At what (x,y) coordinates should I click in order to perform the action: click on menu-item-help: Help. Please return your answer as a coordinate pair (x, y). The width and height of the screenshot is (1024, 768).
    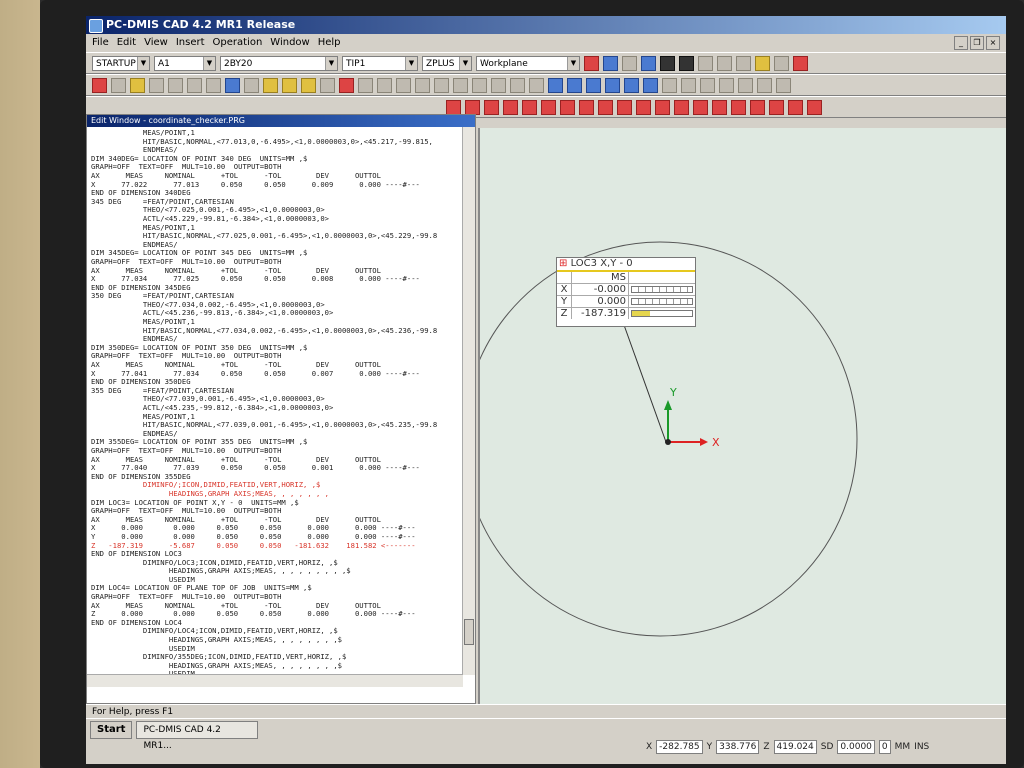
    Looking at the image, I should click on (329, 43).